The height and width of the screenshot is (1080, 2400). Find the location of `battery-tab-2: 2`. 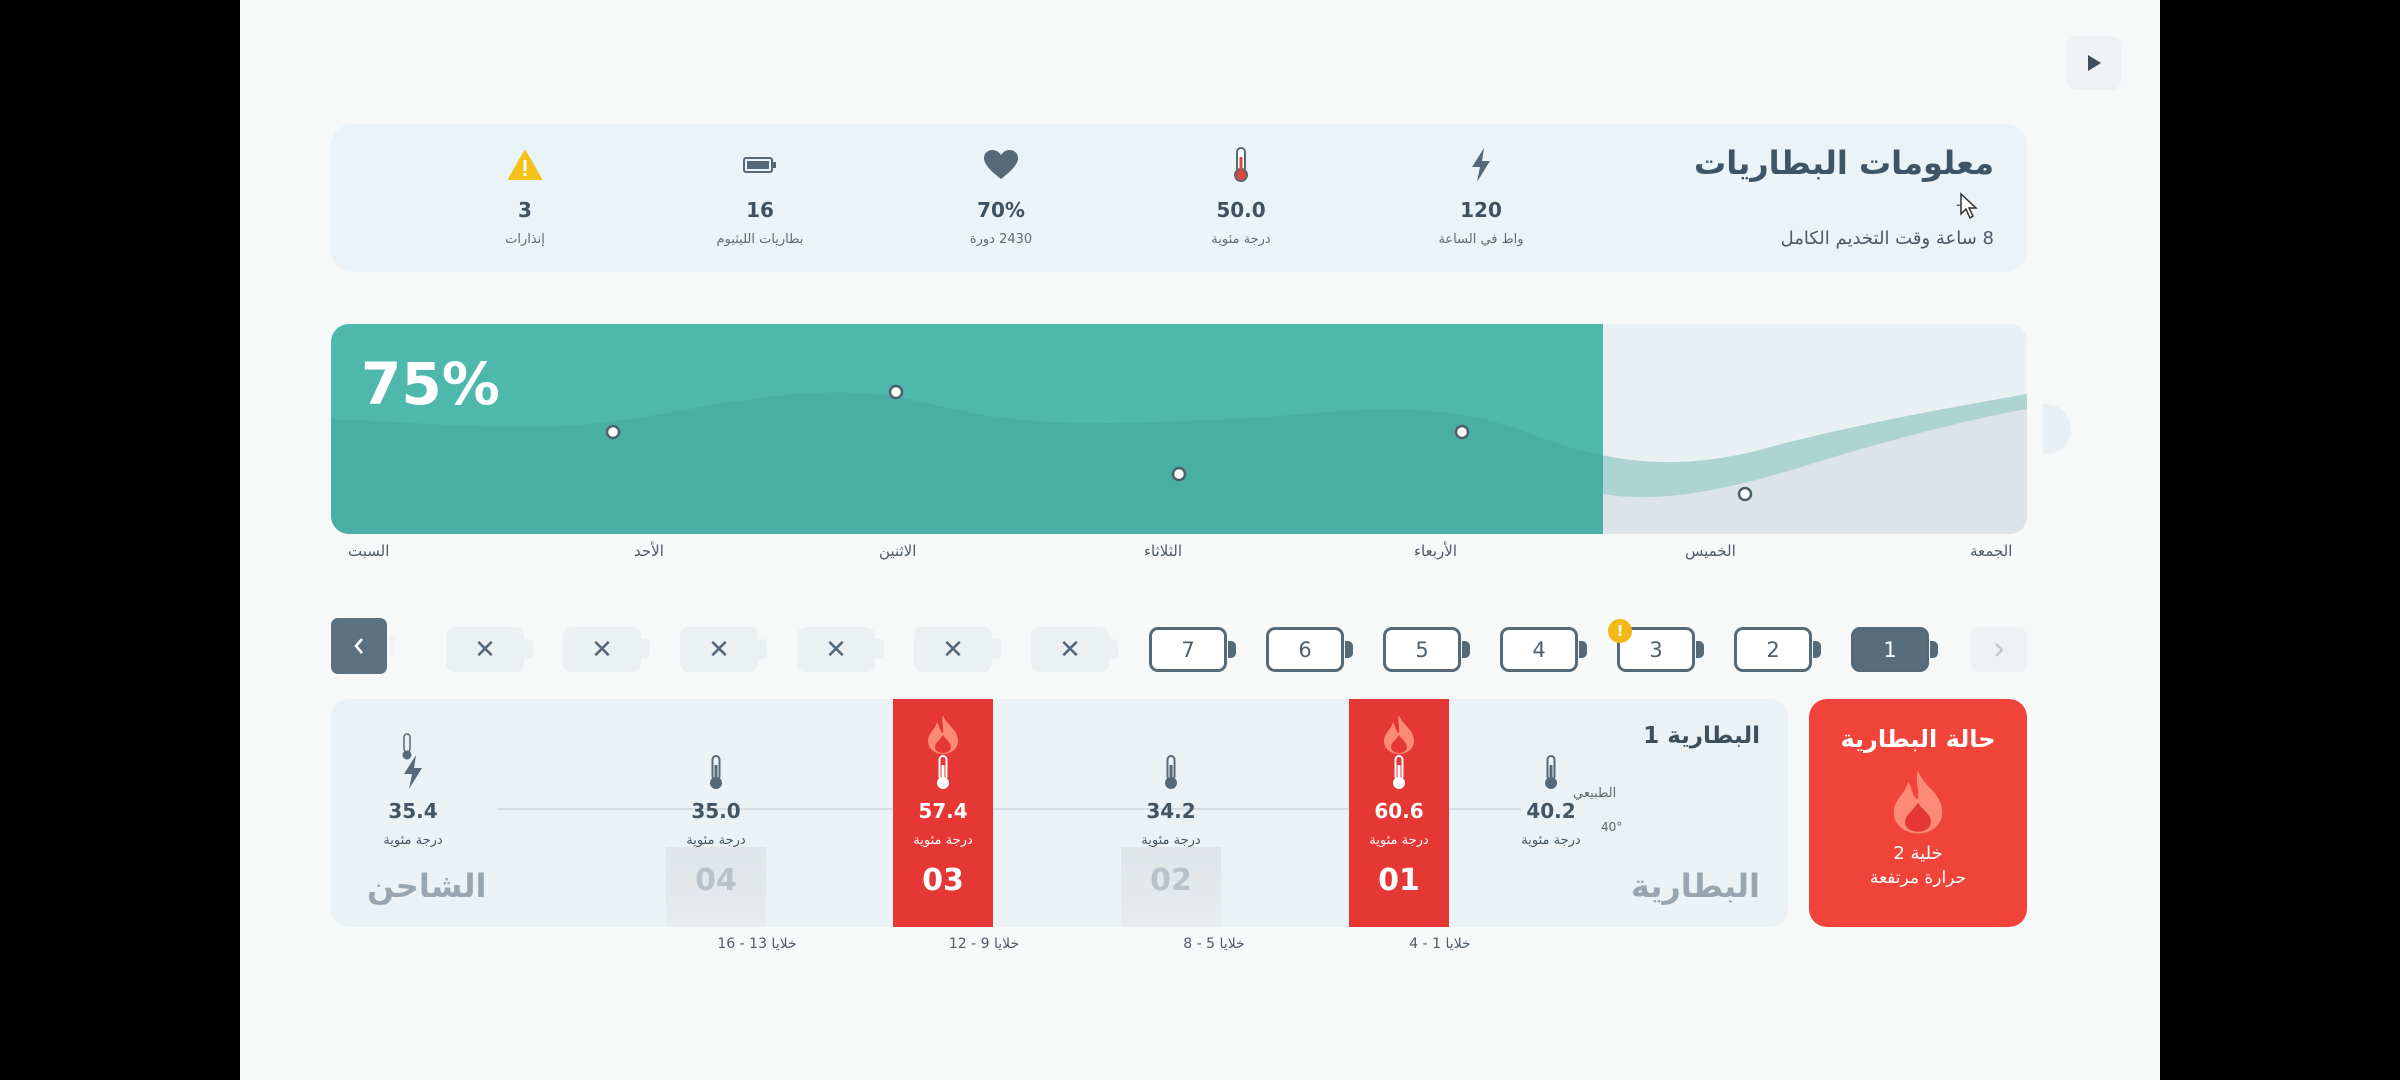

battery-tab-2: 2 is located at coordinates (1777, 649).